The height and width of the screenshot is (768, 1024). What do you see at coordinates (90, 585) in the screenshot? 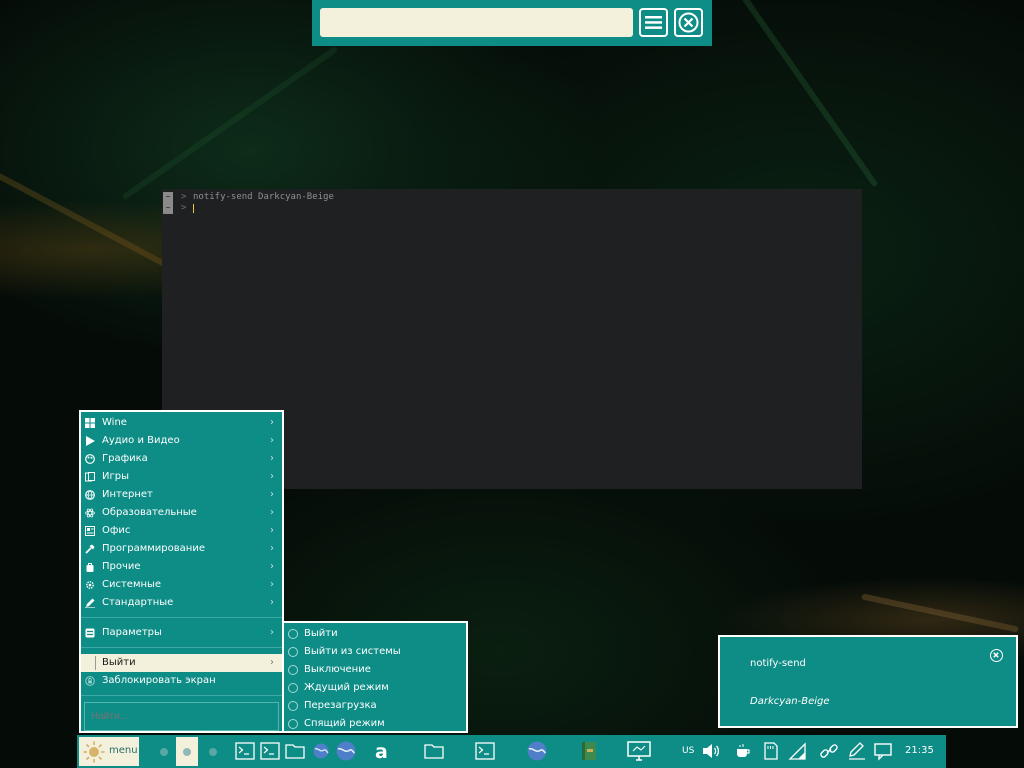
I see `gear-icon` at bounding box center [90, 585].